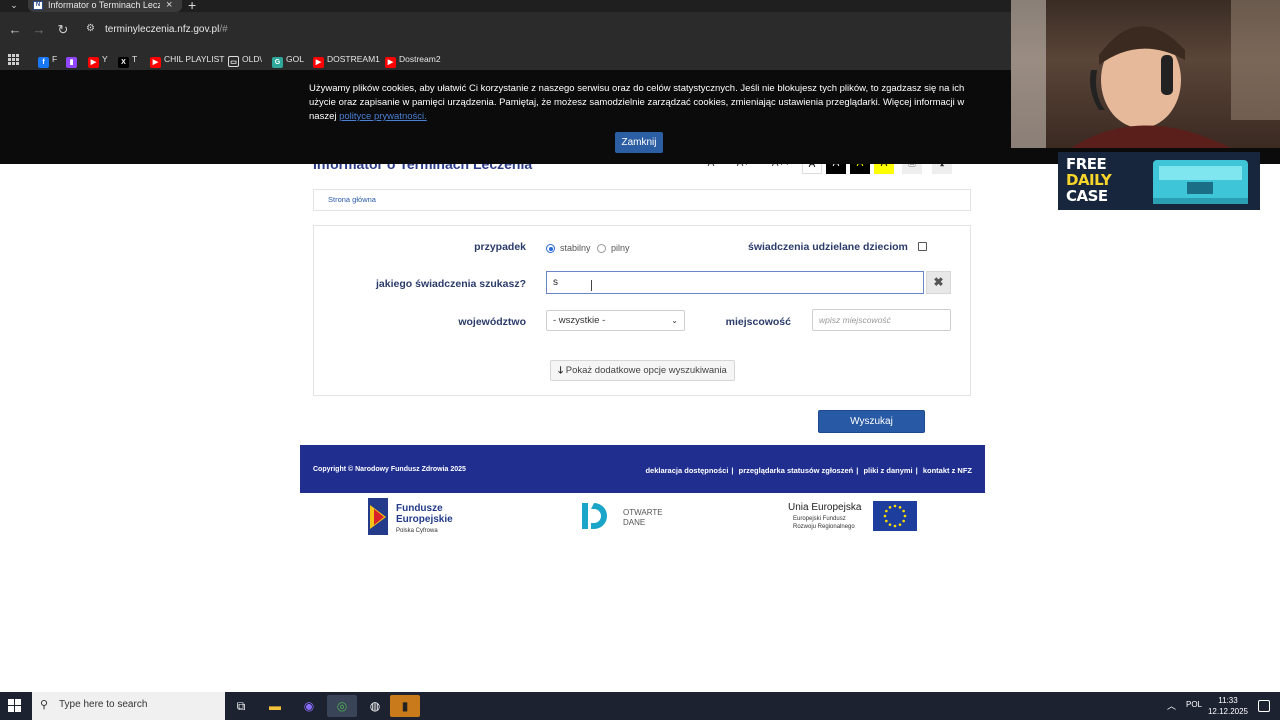 Image resolution: width=1280 pixels, height=720 pixels. What do you see at coordinates (646, 370) in the screenshot?
I see `more-options-label: Pokaż dodatkowe opcje wyszukiwania` at bounding box center [646, 370].